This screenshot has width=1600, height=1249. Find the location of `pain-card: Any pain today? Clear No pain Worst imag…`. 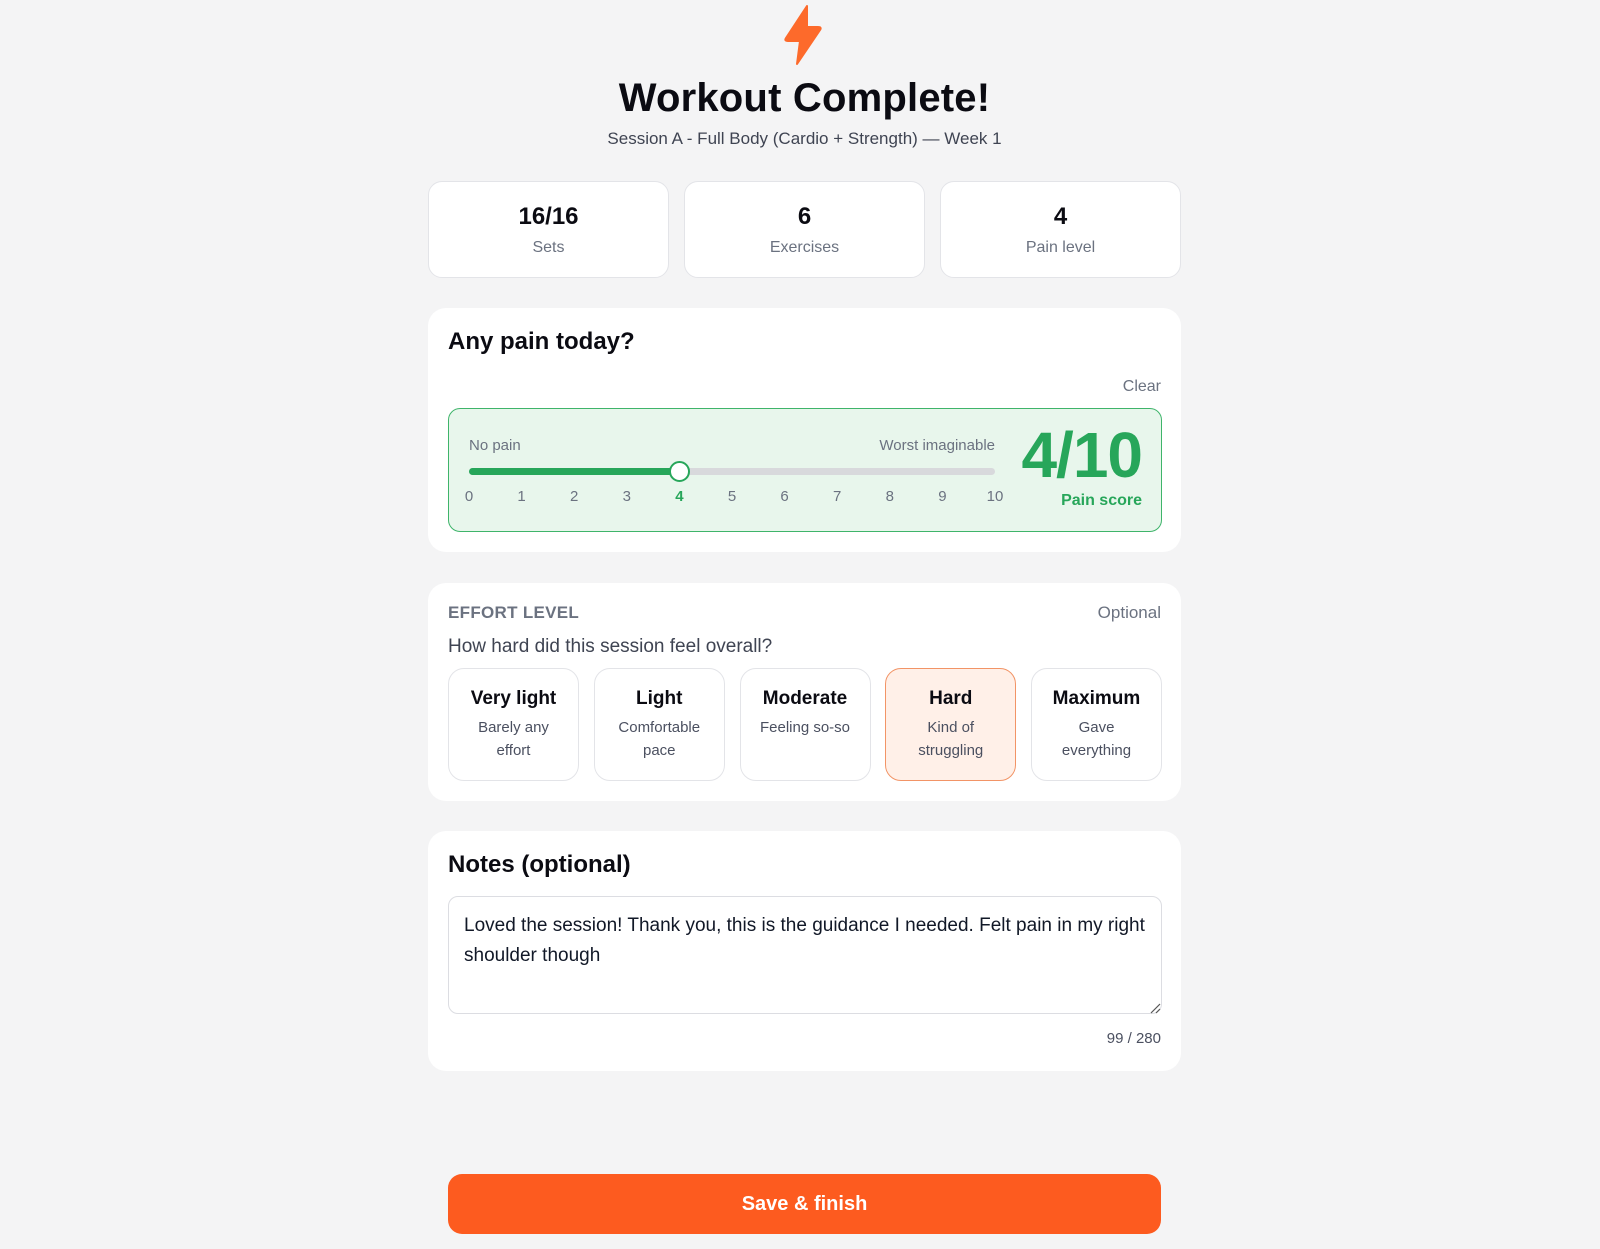

pain-card: Any pain today? Clear No pain Worst imag… is located at coordinates (804, 430).